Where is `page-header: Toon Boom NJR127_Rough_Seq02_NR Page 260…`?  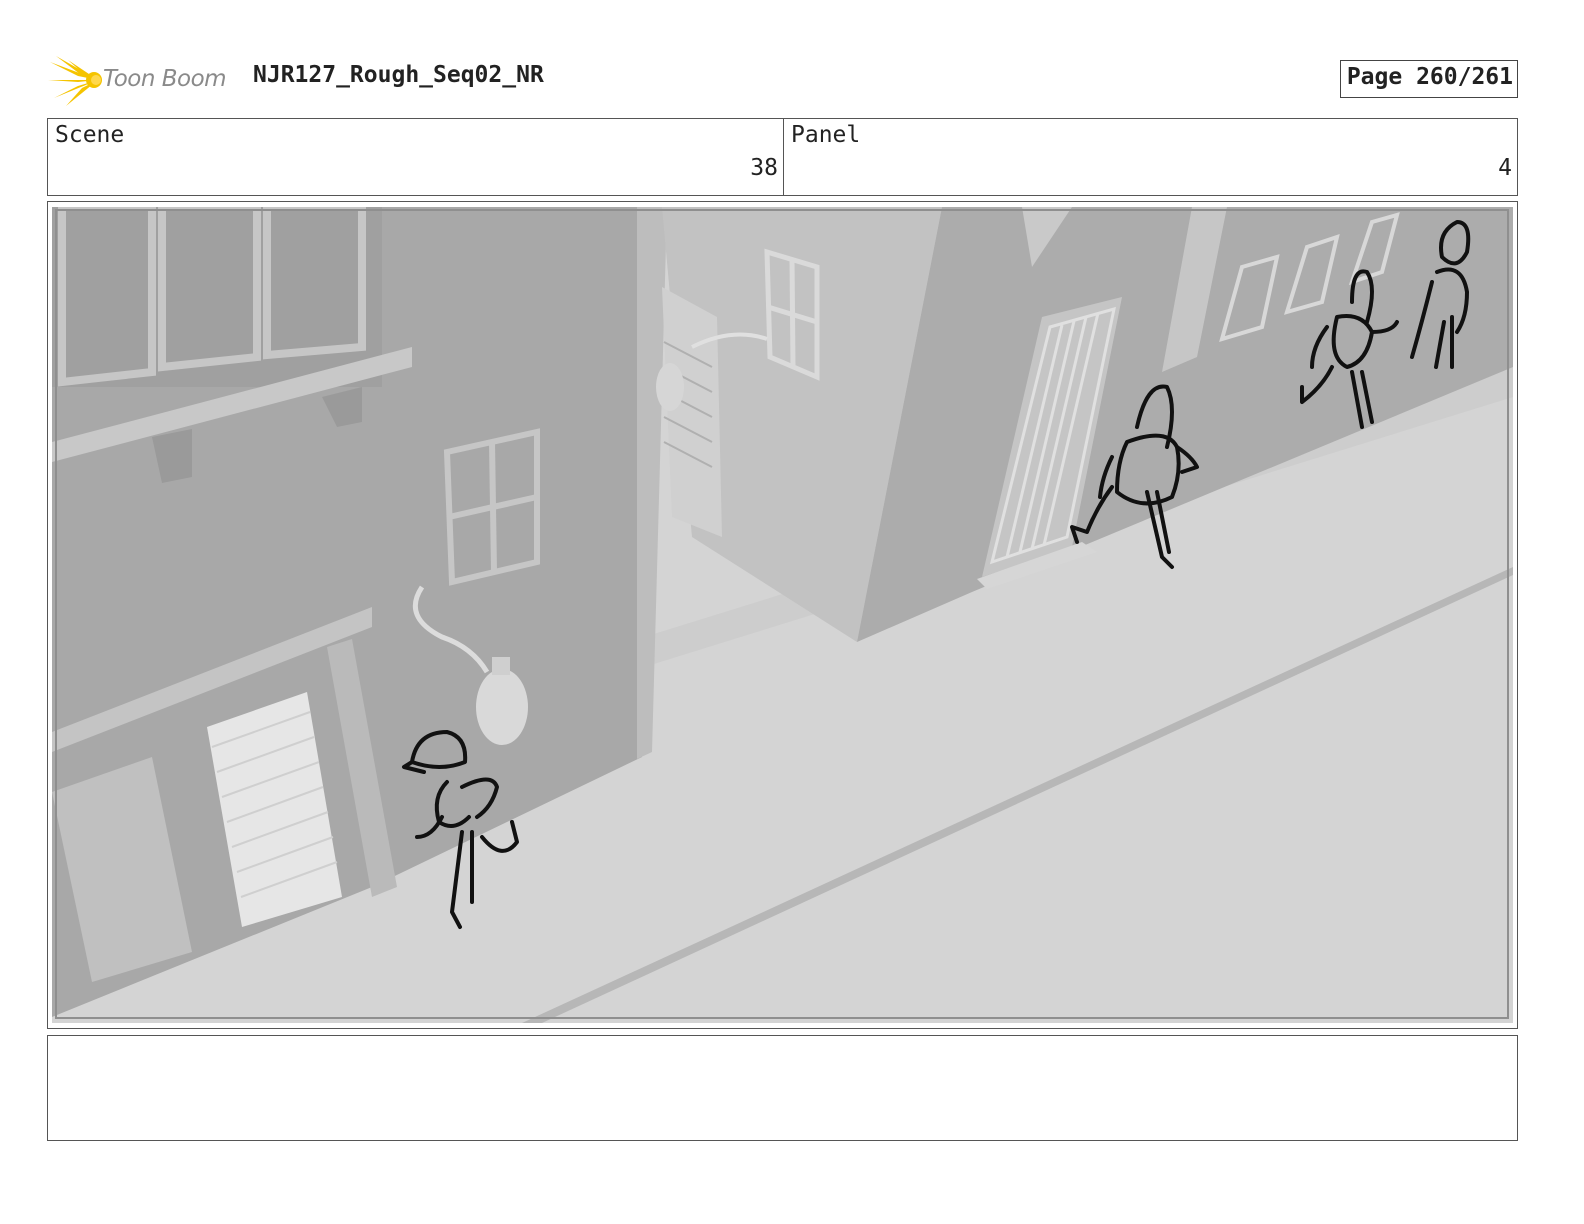
page-header: Toon Boom NJR127_Rough_Seq02_NR Page 260… is located at coordinates (793, 80).